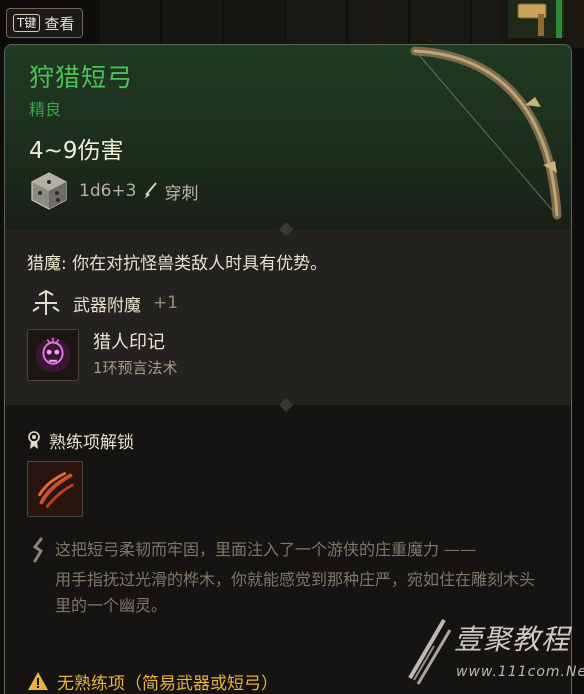  I want to click on top-bar: T键 查看, so click(292, 24).